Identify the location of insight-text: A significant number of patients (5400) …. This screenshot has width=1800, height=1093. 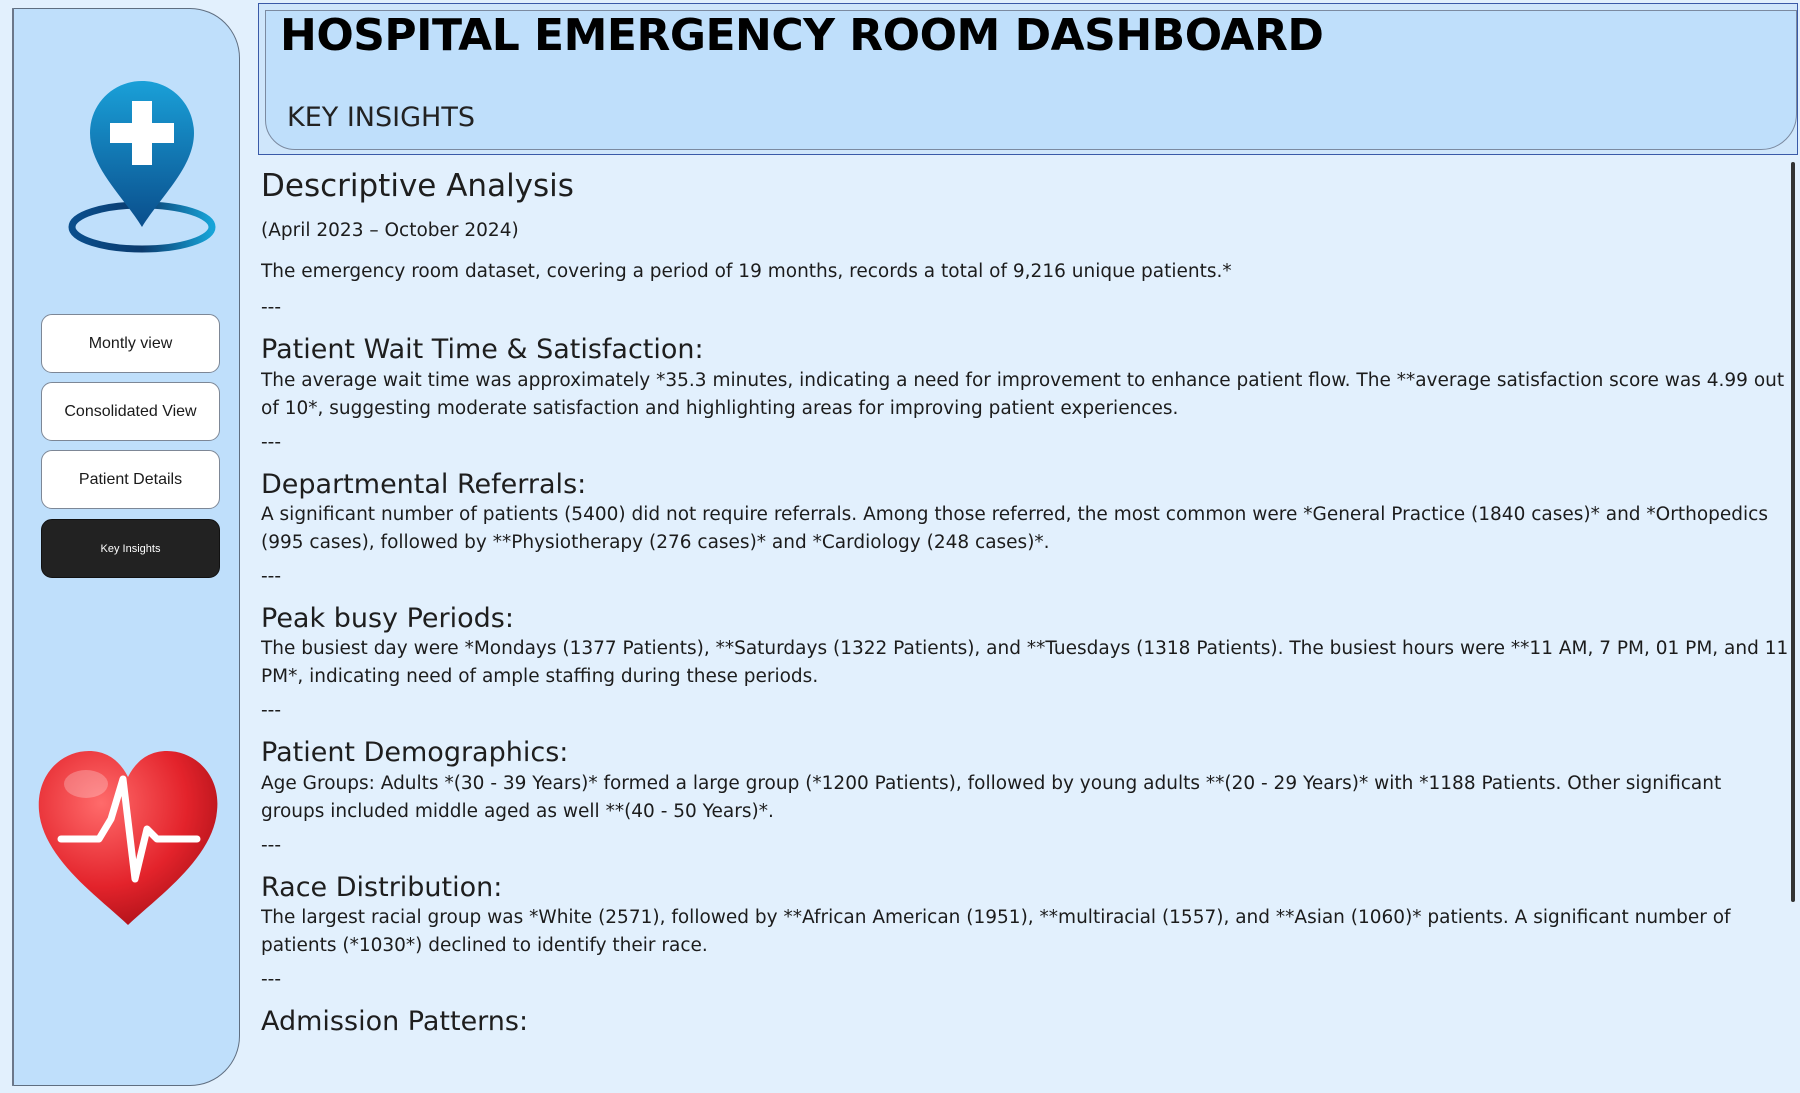
(1014, 514).